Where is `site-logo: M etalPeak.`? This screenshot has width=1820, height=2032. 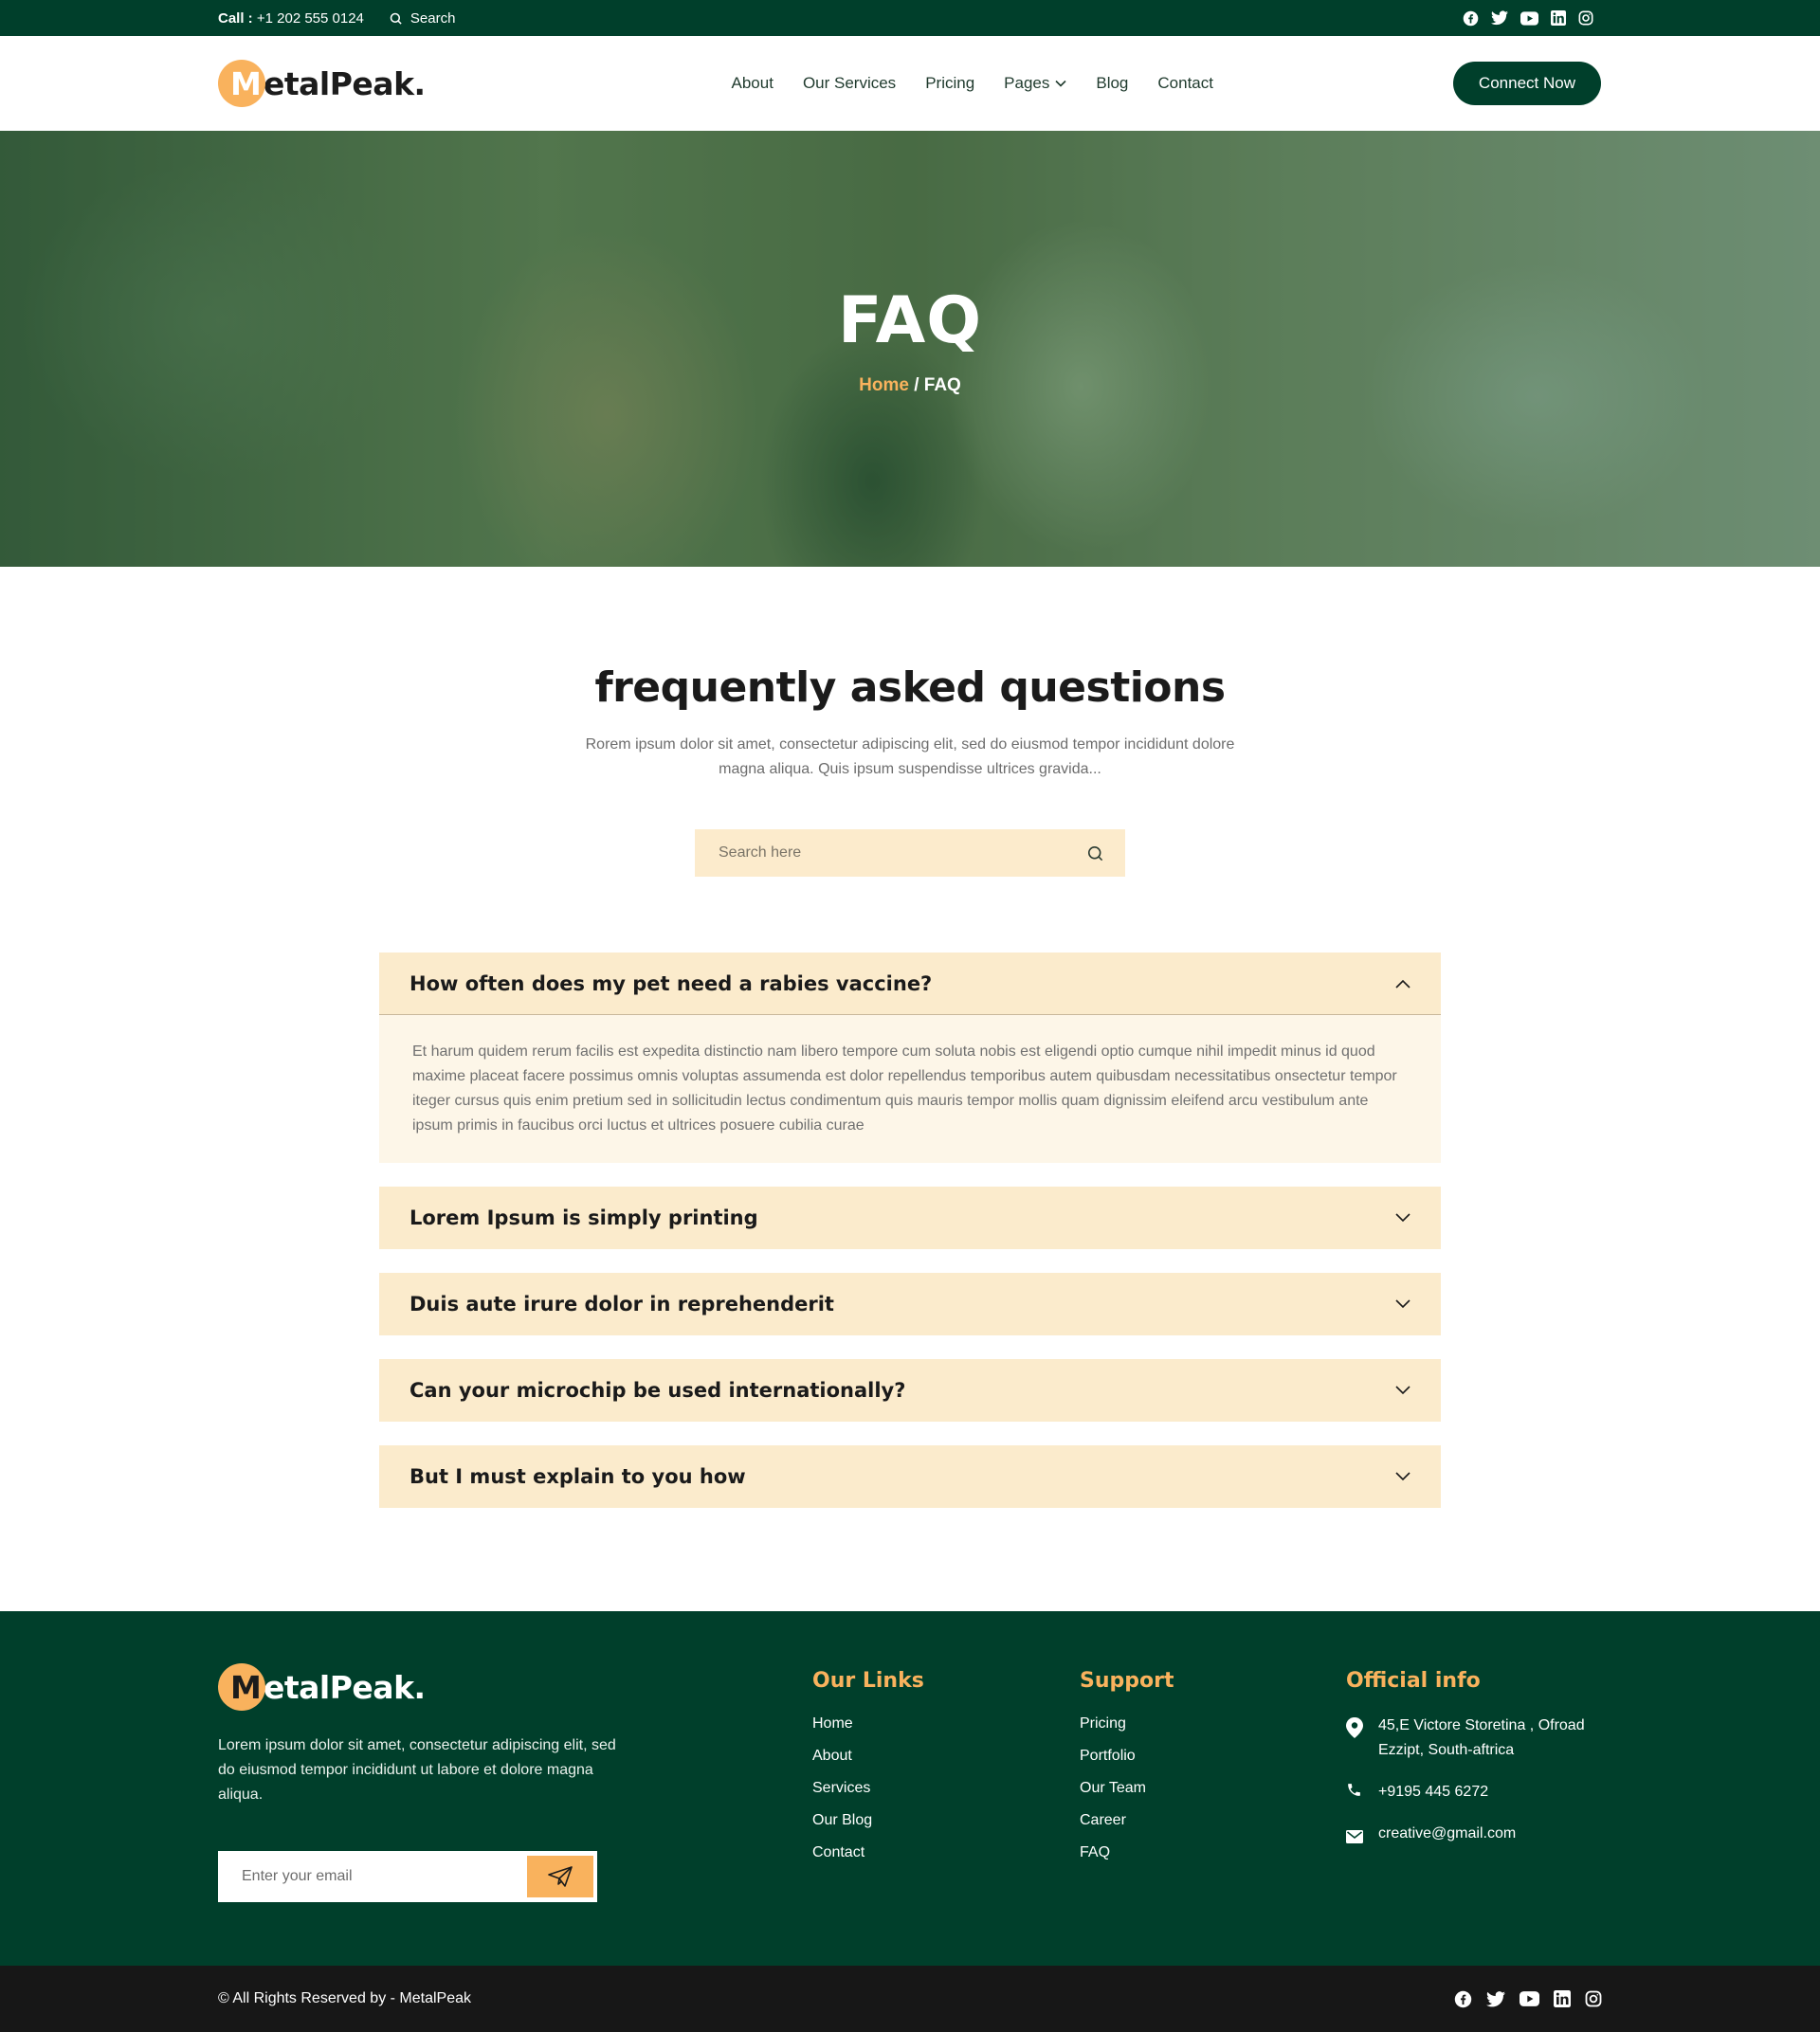 site-logo: M etalPeak. is located at coordinates (322, 83).